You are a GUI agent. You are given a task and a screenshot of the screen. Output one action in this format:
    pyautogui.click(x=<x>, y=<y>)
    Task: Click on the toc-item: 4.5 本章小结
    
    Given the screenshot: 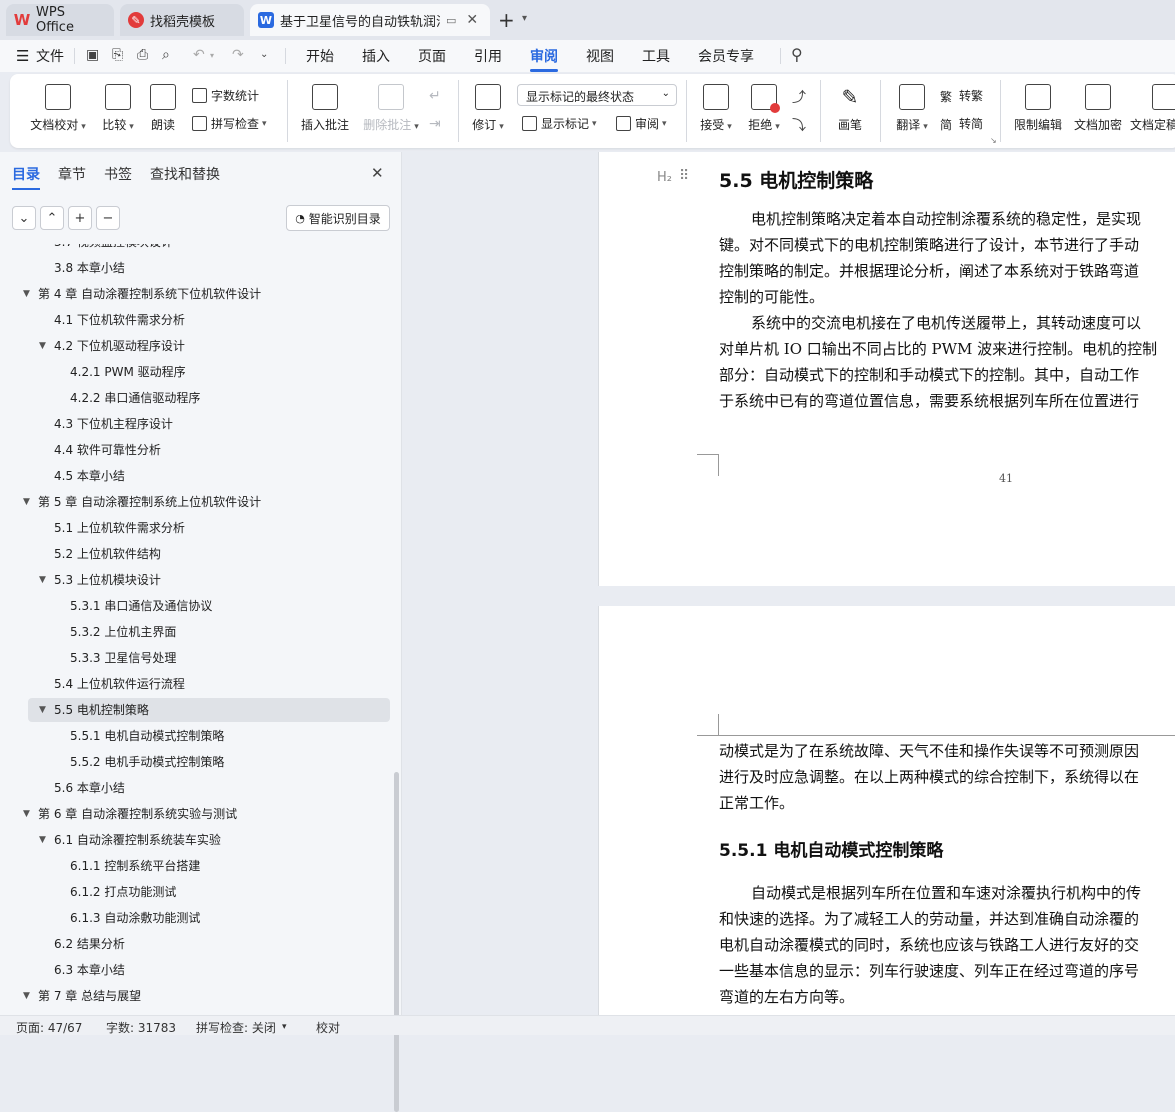 What is the action you would take?
    pyautogui.click(x=89, y=476)
    